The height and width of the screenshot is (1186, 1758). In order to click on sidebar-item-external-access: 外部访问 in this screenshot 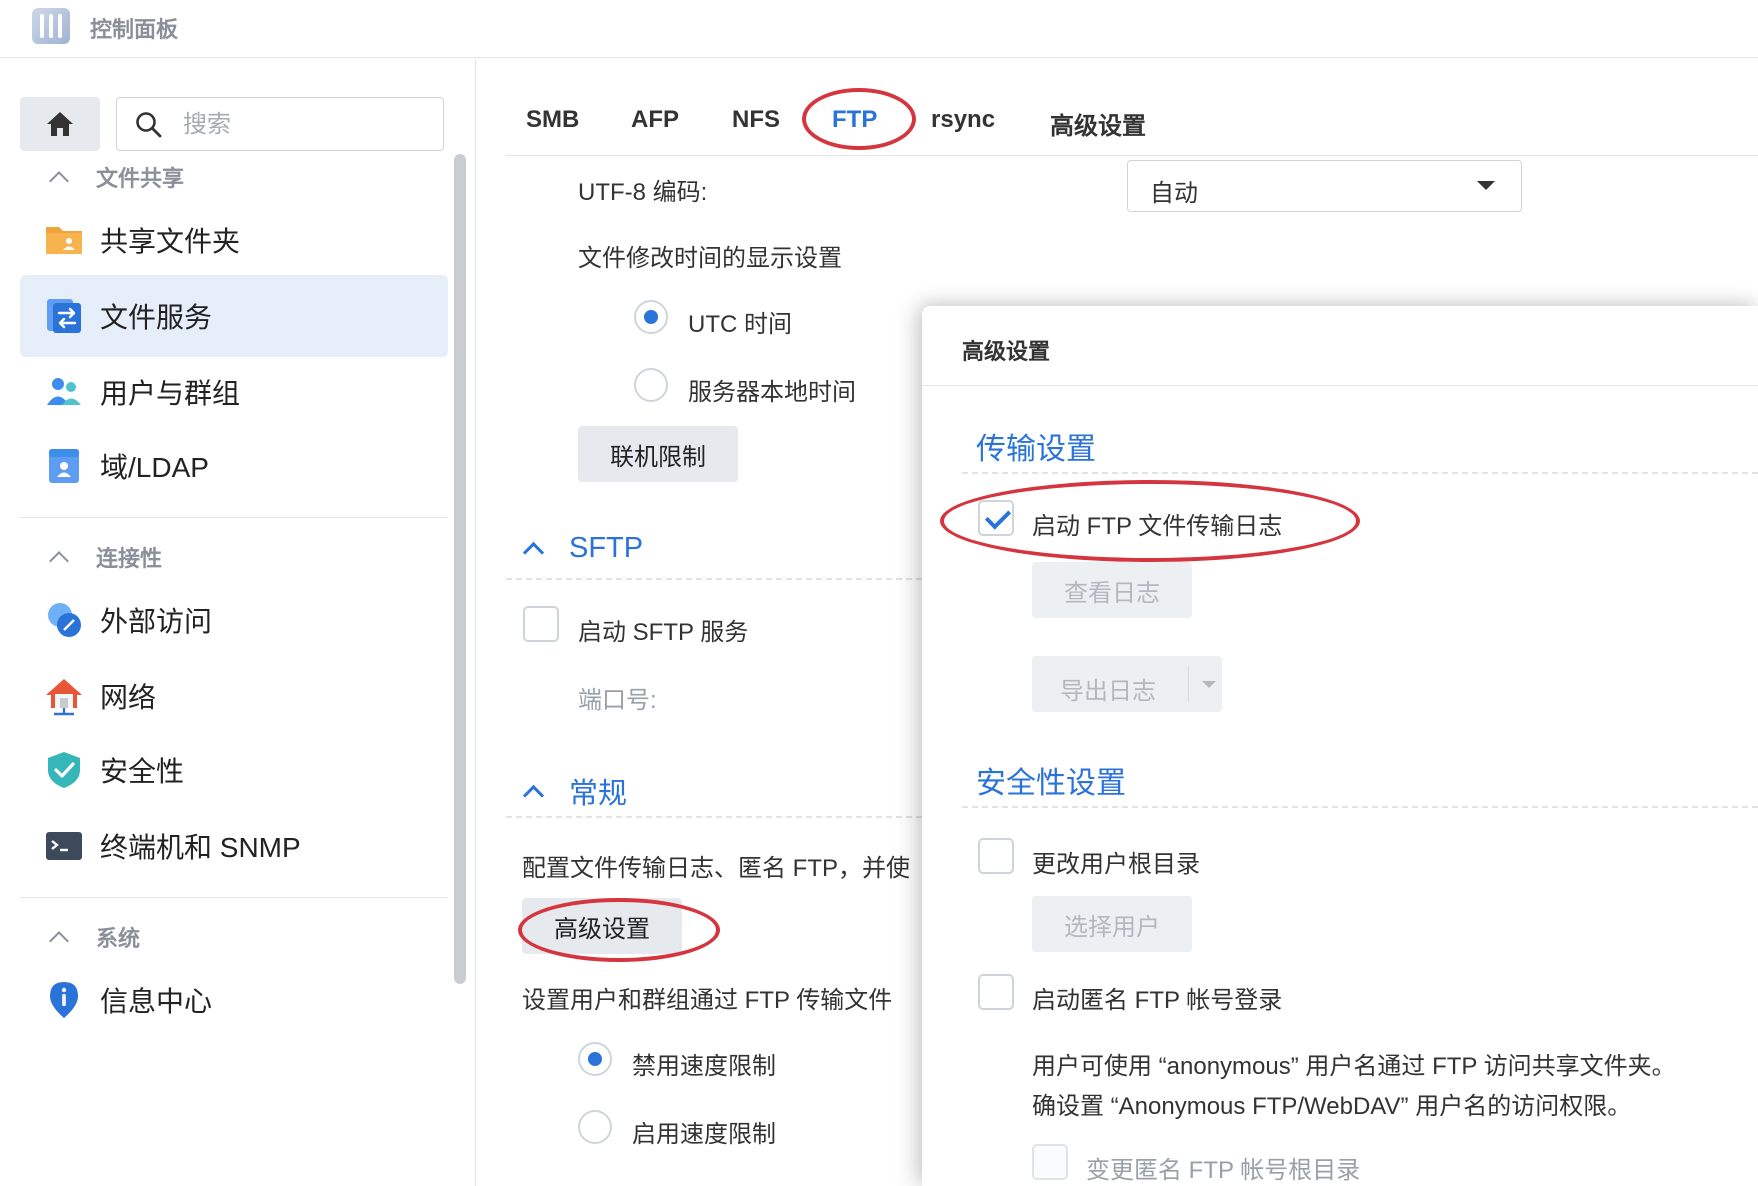, I will do `click(234, 620)`.